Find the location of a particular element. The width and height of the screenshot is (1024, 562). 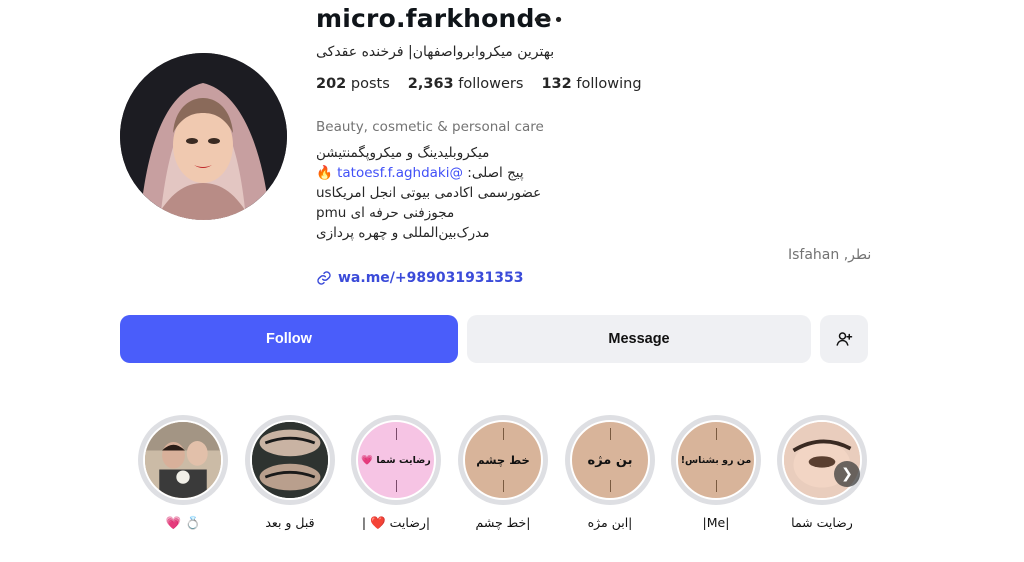

highlight-ring: من رو بشناس! is located at coordinates (716, 460).